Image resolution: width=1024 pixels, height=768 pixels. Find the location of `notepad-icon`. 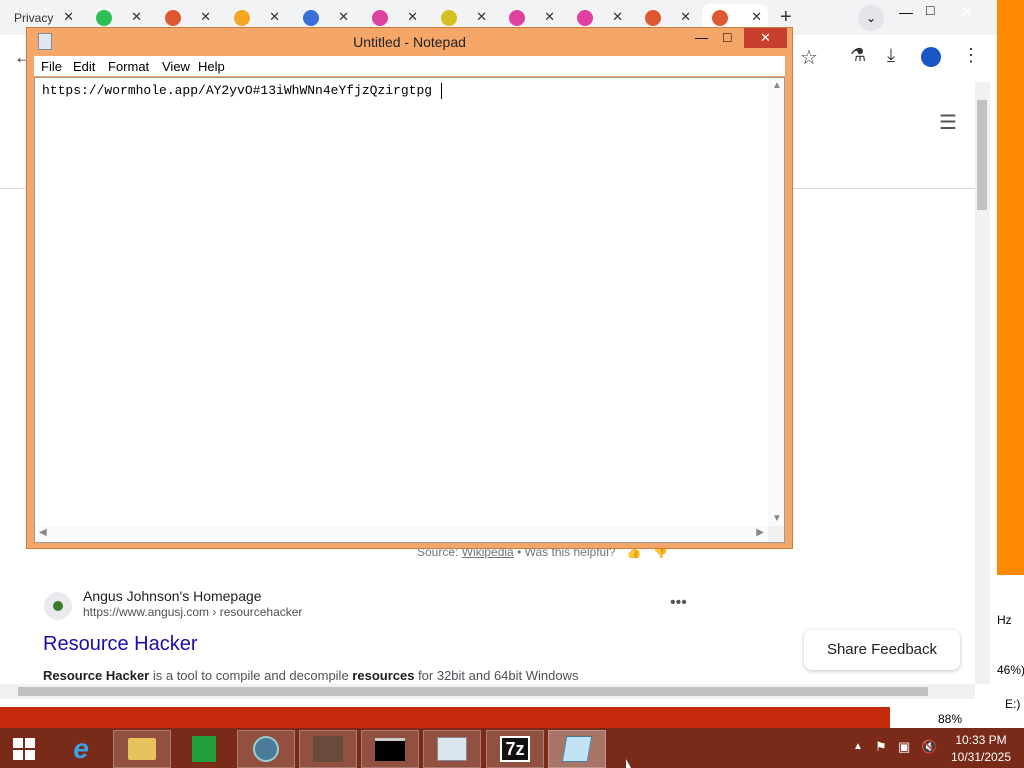

notepad-icon is located at coordinates (577, 749).